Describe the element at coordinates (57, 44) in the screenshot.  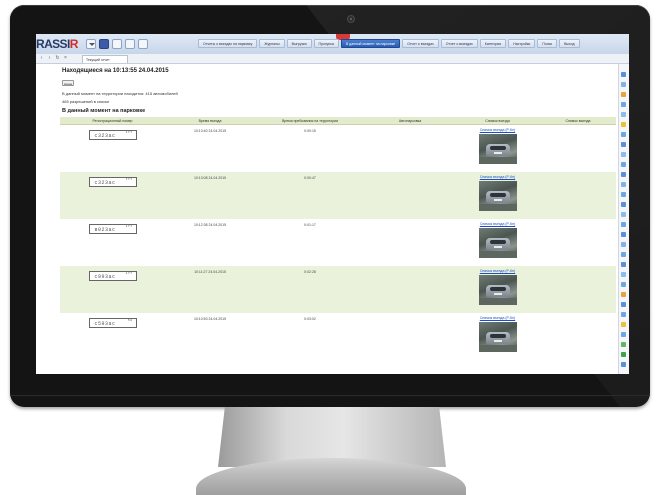
I see `app-logo: RASSIR` at that location.